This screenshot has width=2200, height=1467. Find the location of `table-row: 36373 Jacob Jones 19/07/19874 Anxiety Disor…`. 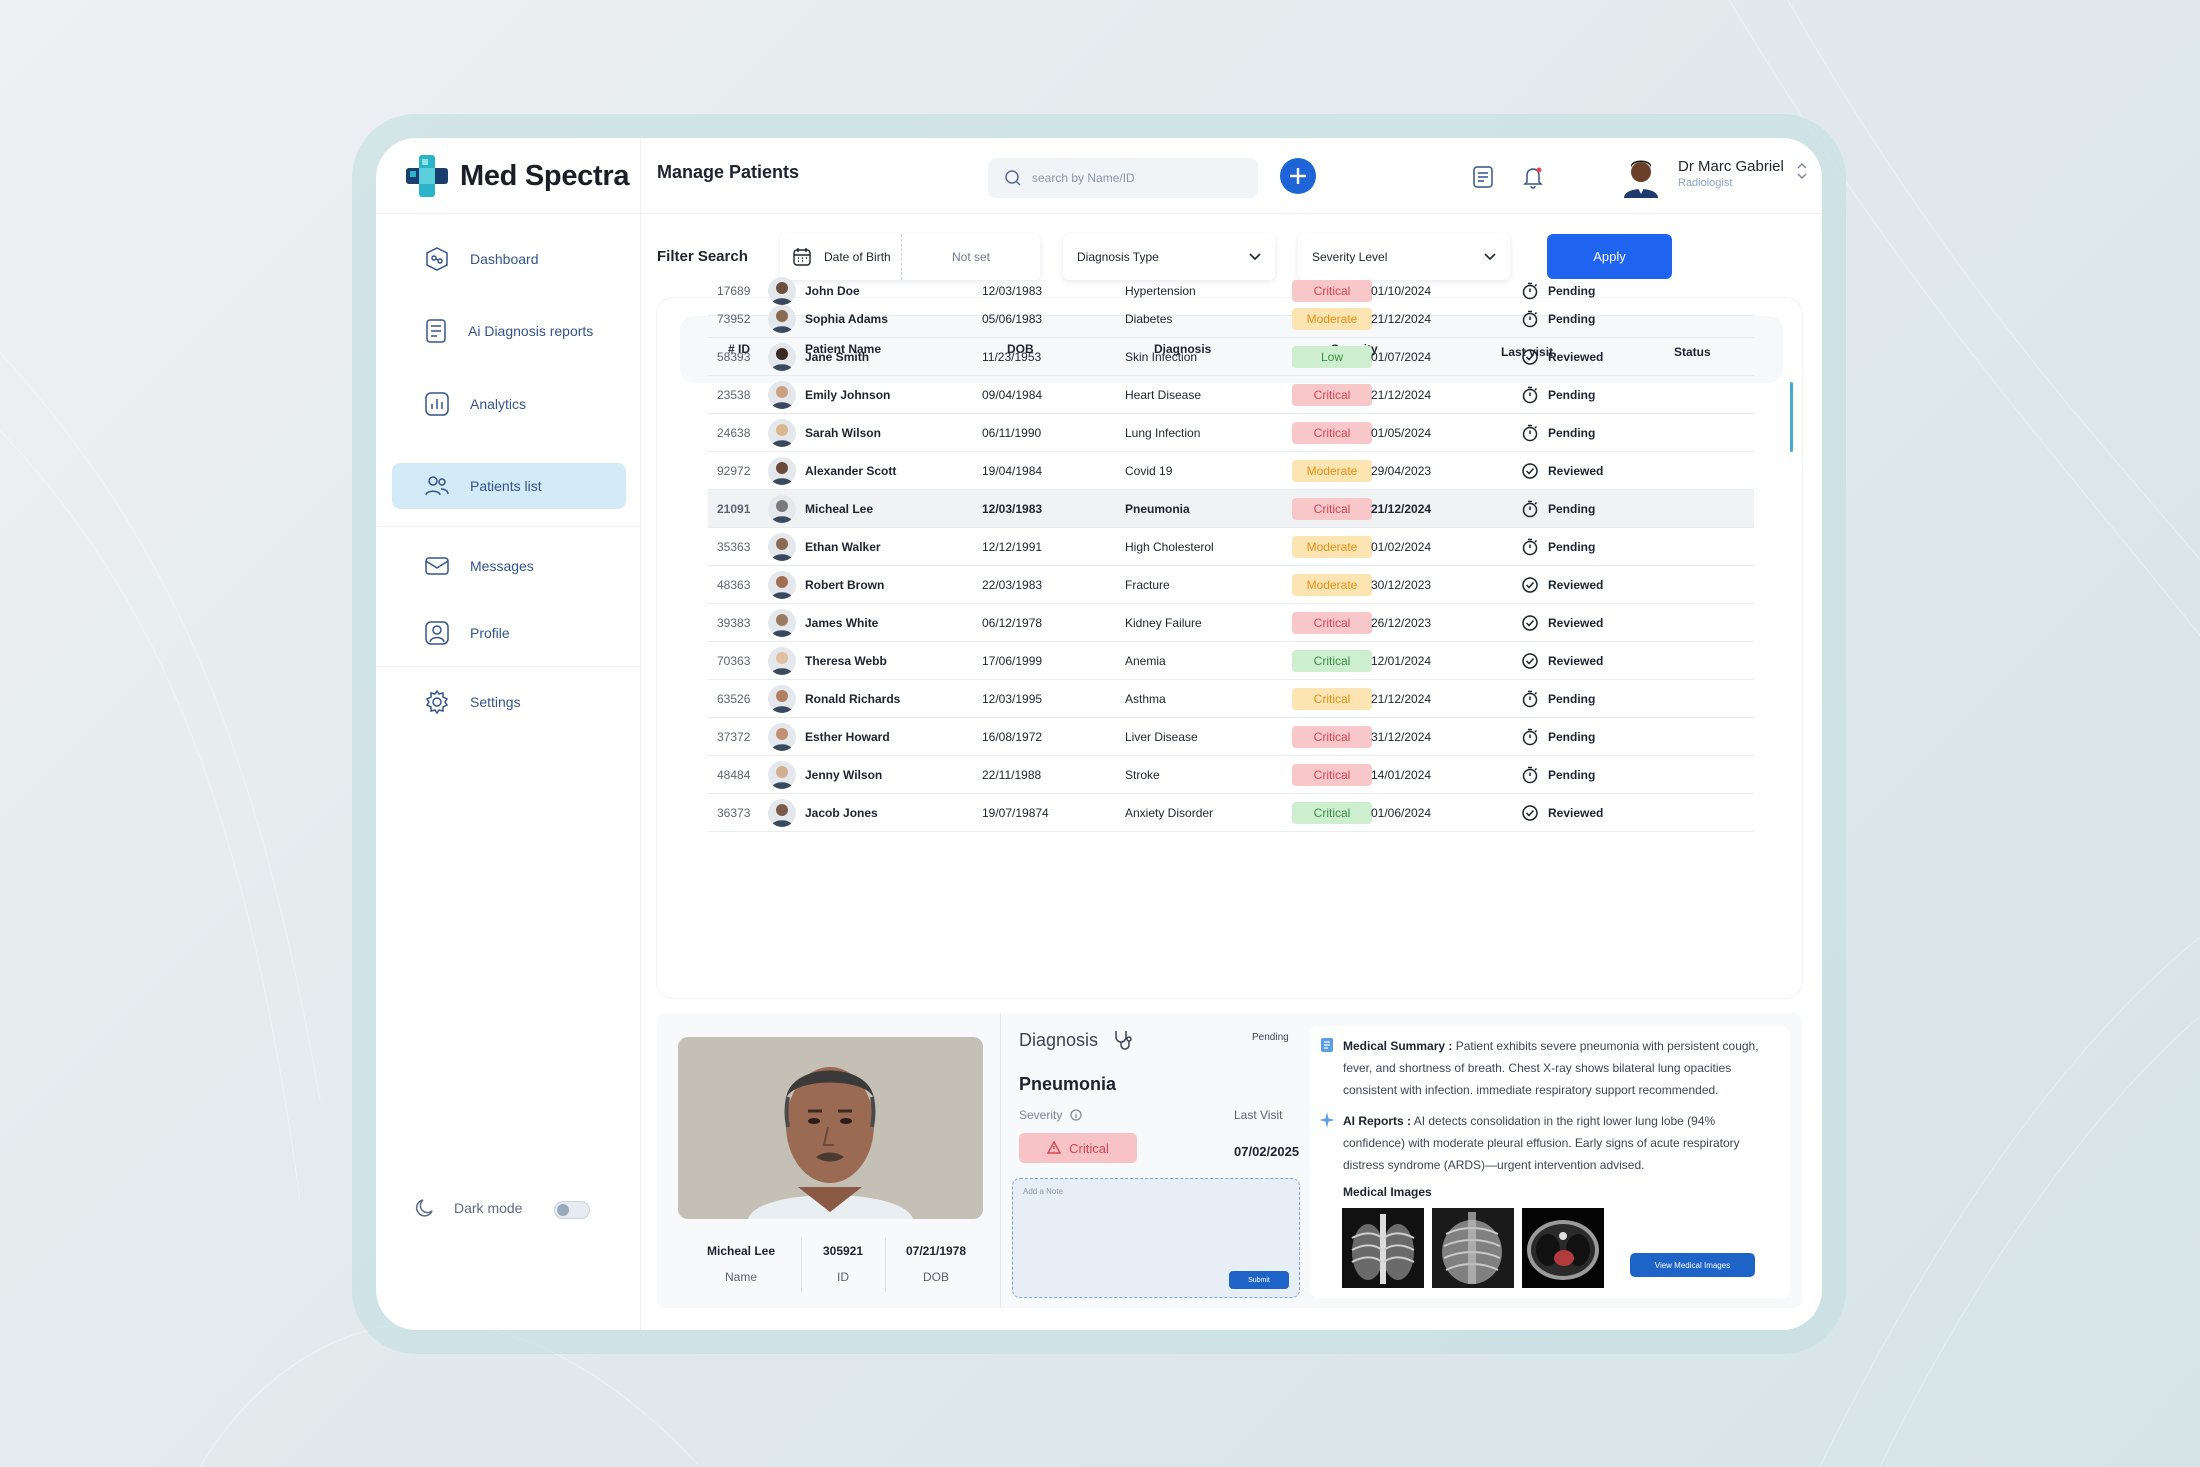

table-row: 36373 Jacob Jones 19/07/19874 Anxiety Disor… is located at coordinates (1231, 813).